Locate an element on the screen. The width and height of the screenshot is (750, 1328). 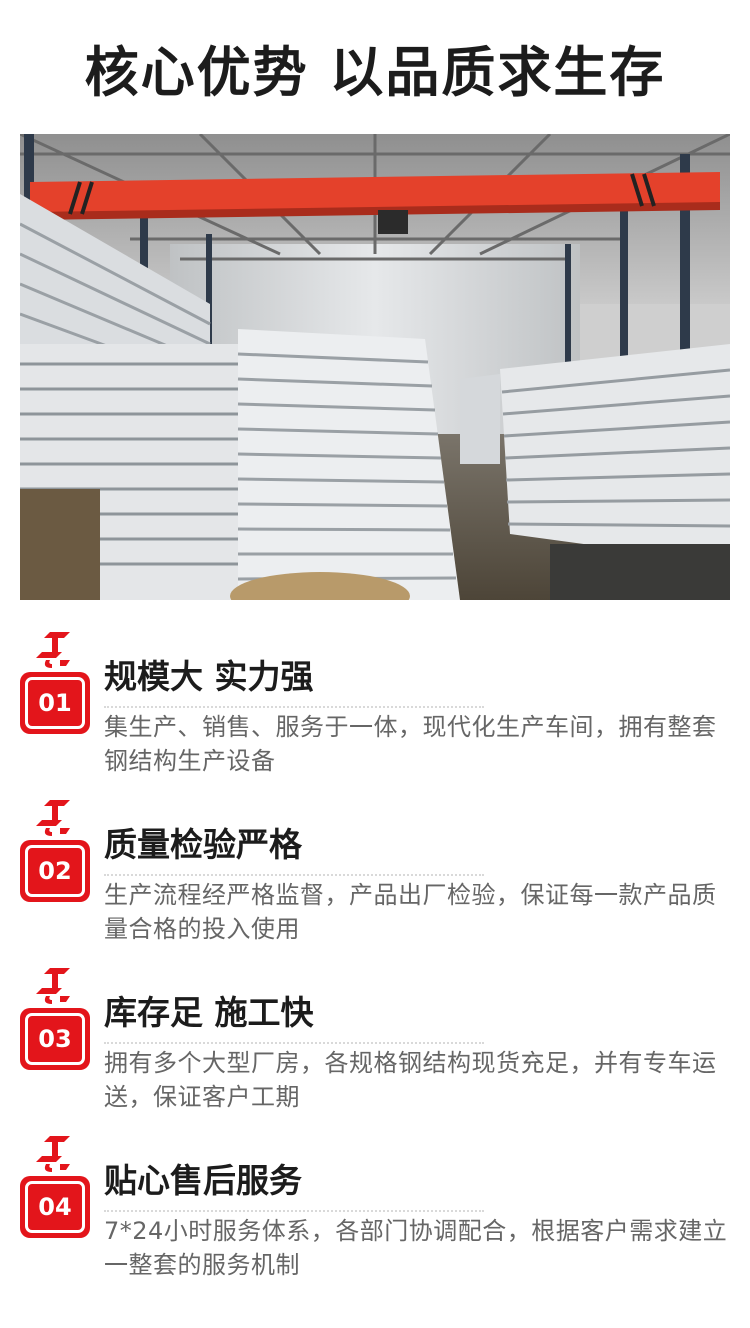
badge-number: 04 is located at coordinates (55, 1207).